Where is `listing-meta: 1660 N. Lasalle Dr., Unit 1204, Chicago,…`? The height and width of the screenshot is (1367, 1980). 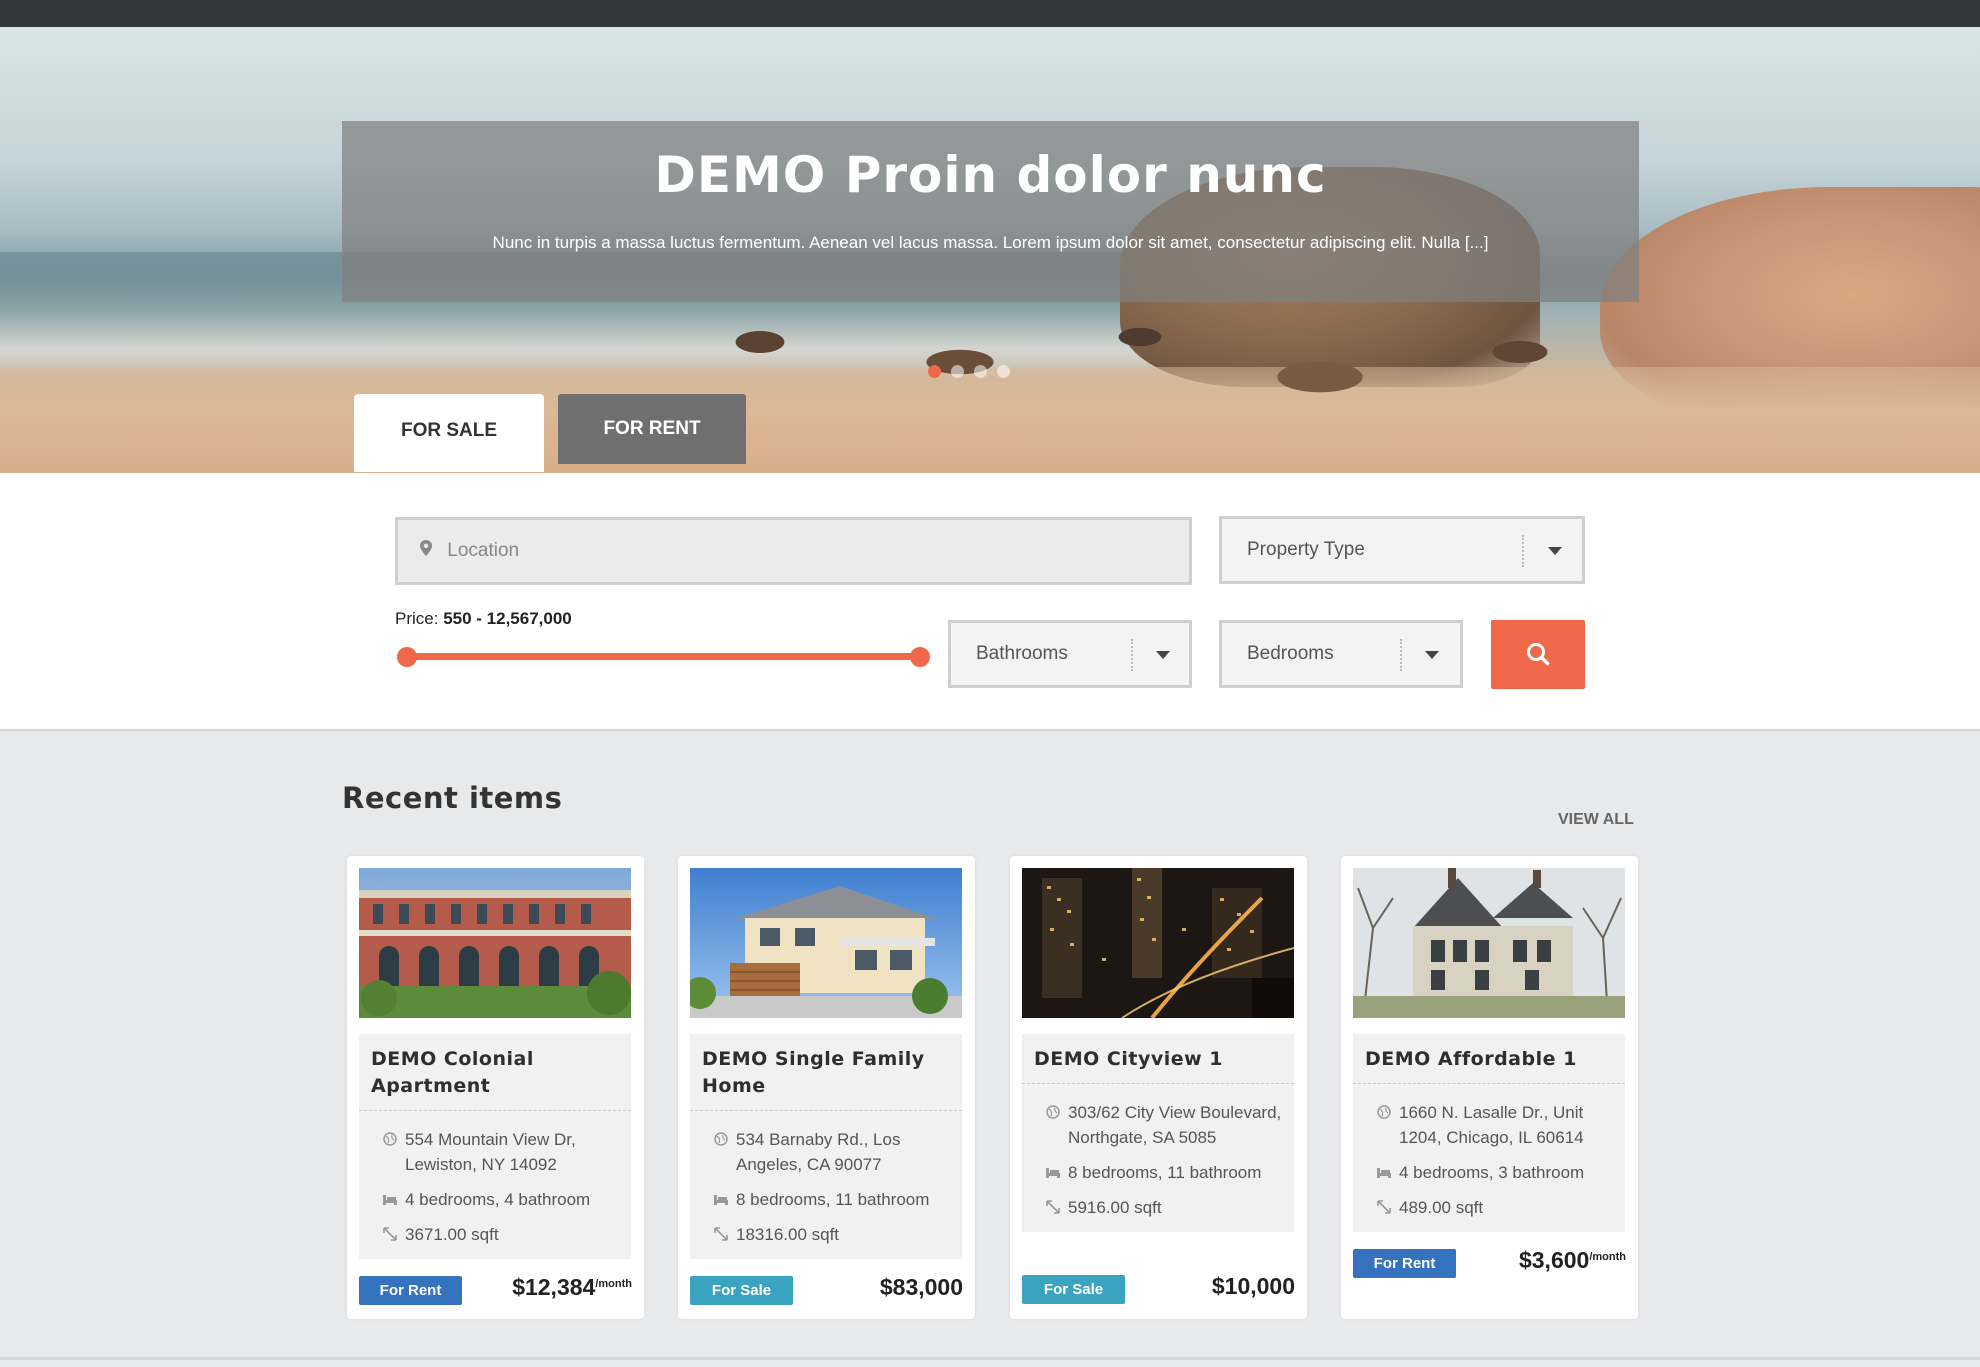
listing-meta: 1660 N. Lasalle Dr., Unit 1204, Chicago,… is located at coordinates (1489, 1158).